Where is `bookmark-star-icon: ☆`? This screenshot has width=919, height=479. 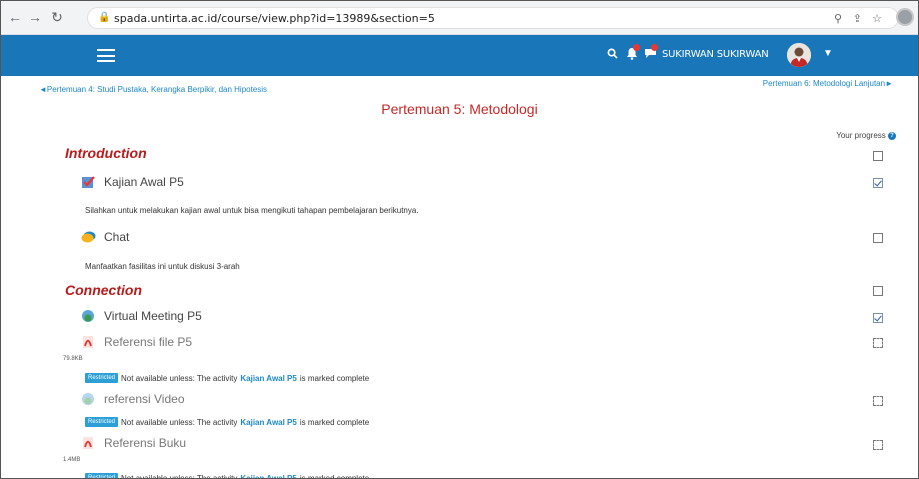
bookmark-star-icon: ☆ is located at coordinates (877, 18).